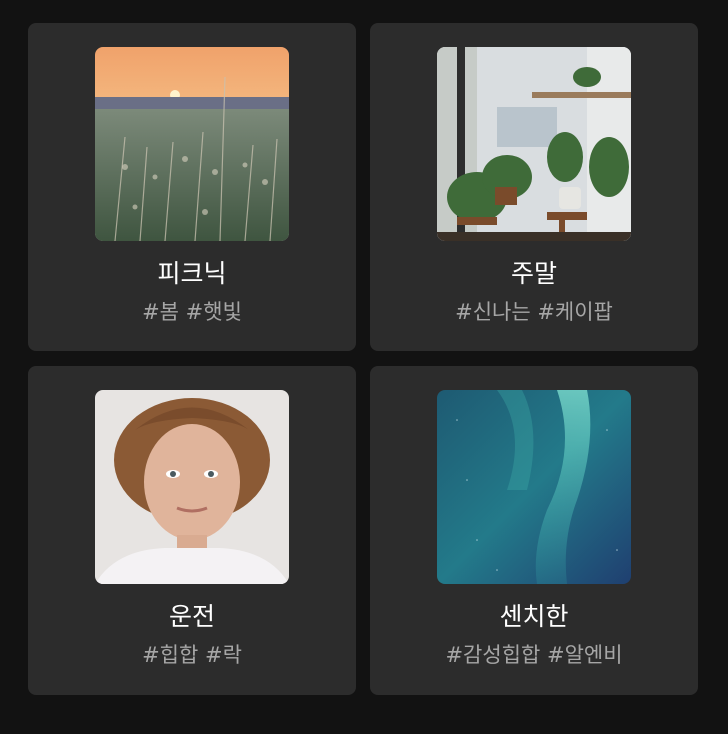 The height and width of the screenshot is (734, 728). What do you see at coordinates (534, 312) in the screenshot?
I see `playlist-tags: #신나는 #케이팝` at bounding box center [534, 312].